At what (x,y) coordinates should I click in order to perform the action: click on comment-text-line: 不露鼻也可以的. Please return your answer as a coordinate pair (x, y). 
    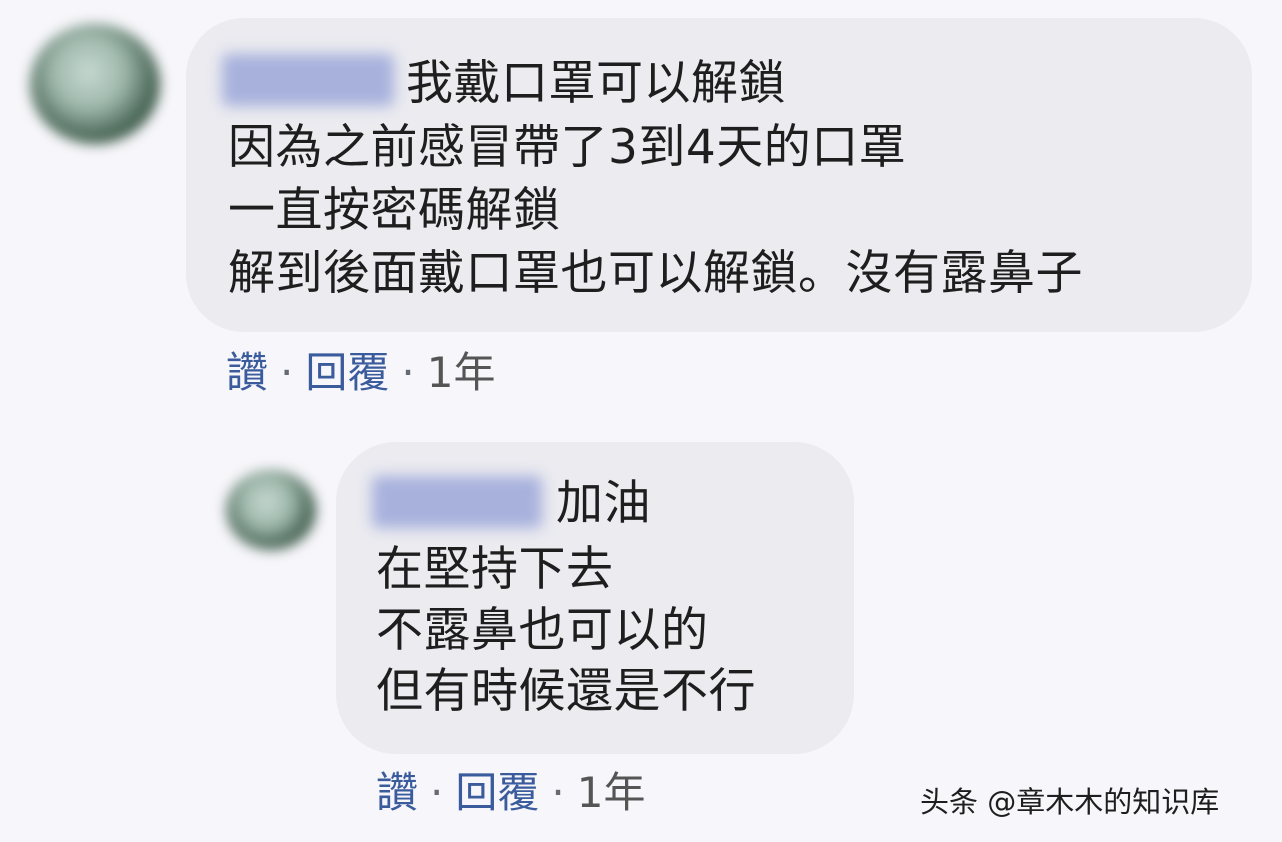
    Looking at the image, I should click on (542, 630).